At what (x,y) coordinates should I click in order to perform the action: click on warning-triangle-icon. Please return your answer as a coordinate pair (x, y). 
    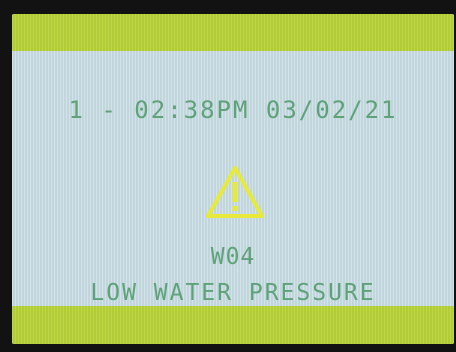
    Looking at the image, I should click on (235, 192).